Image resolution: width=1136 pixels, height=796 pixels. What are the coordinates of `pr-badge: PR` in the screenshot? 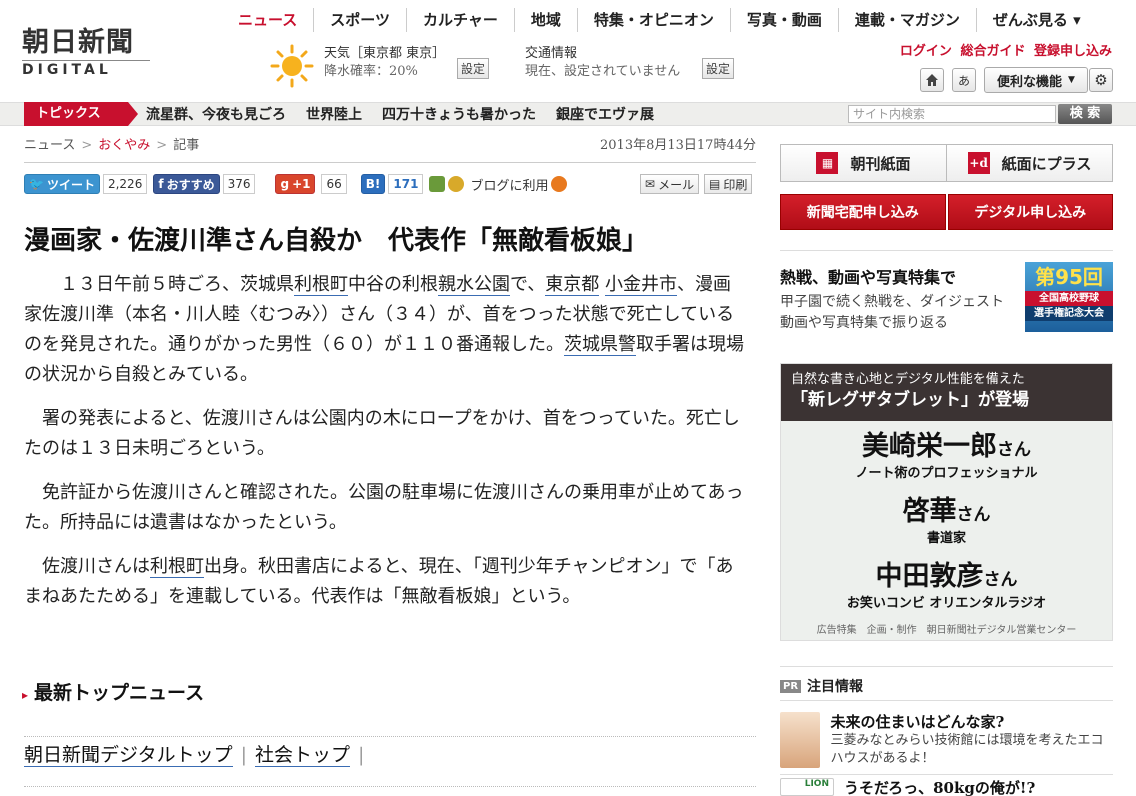 It's located at (791, 686).